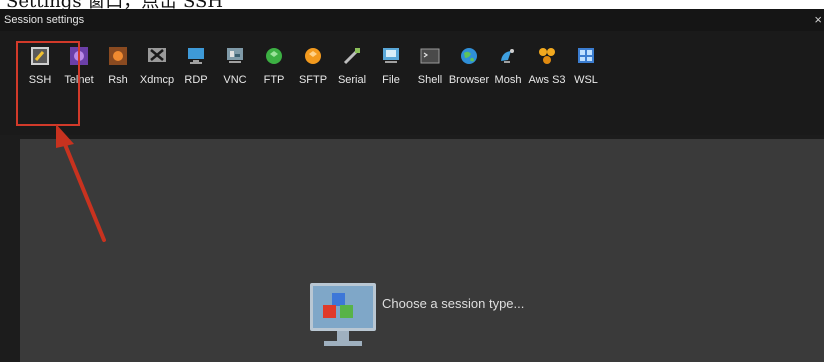 This screenshot has width=824, height=362. I want to click on wsl-window-icon, so click(586, 55).